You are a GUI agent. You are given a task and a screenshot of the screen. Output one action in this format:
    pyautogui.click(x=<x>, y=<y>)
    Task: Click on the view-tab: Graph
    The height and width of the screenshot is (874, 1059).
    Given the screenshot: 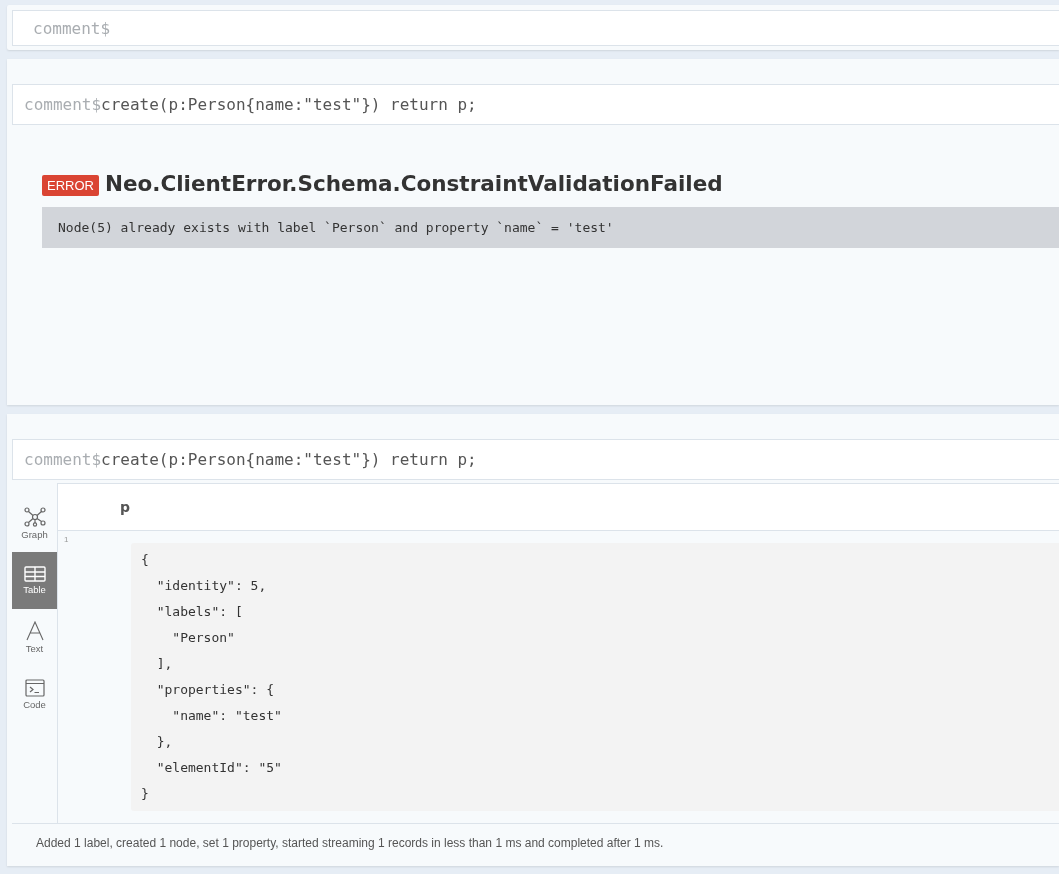 What is the action you would take?
    pyautogui.click(x=34, y=523)
    